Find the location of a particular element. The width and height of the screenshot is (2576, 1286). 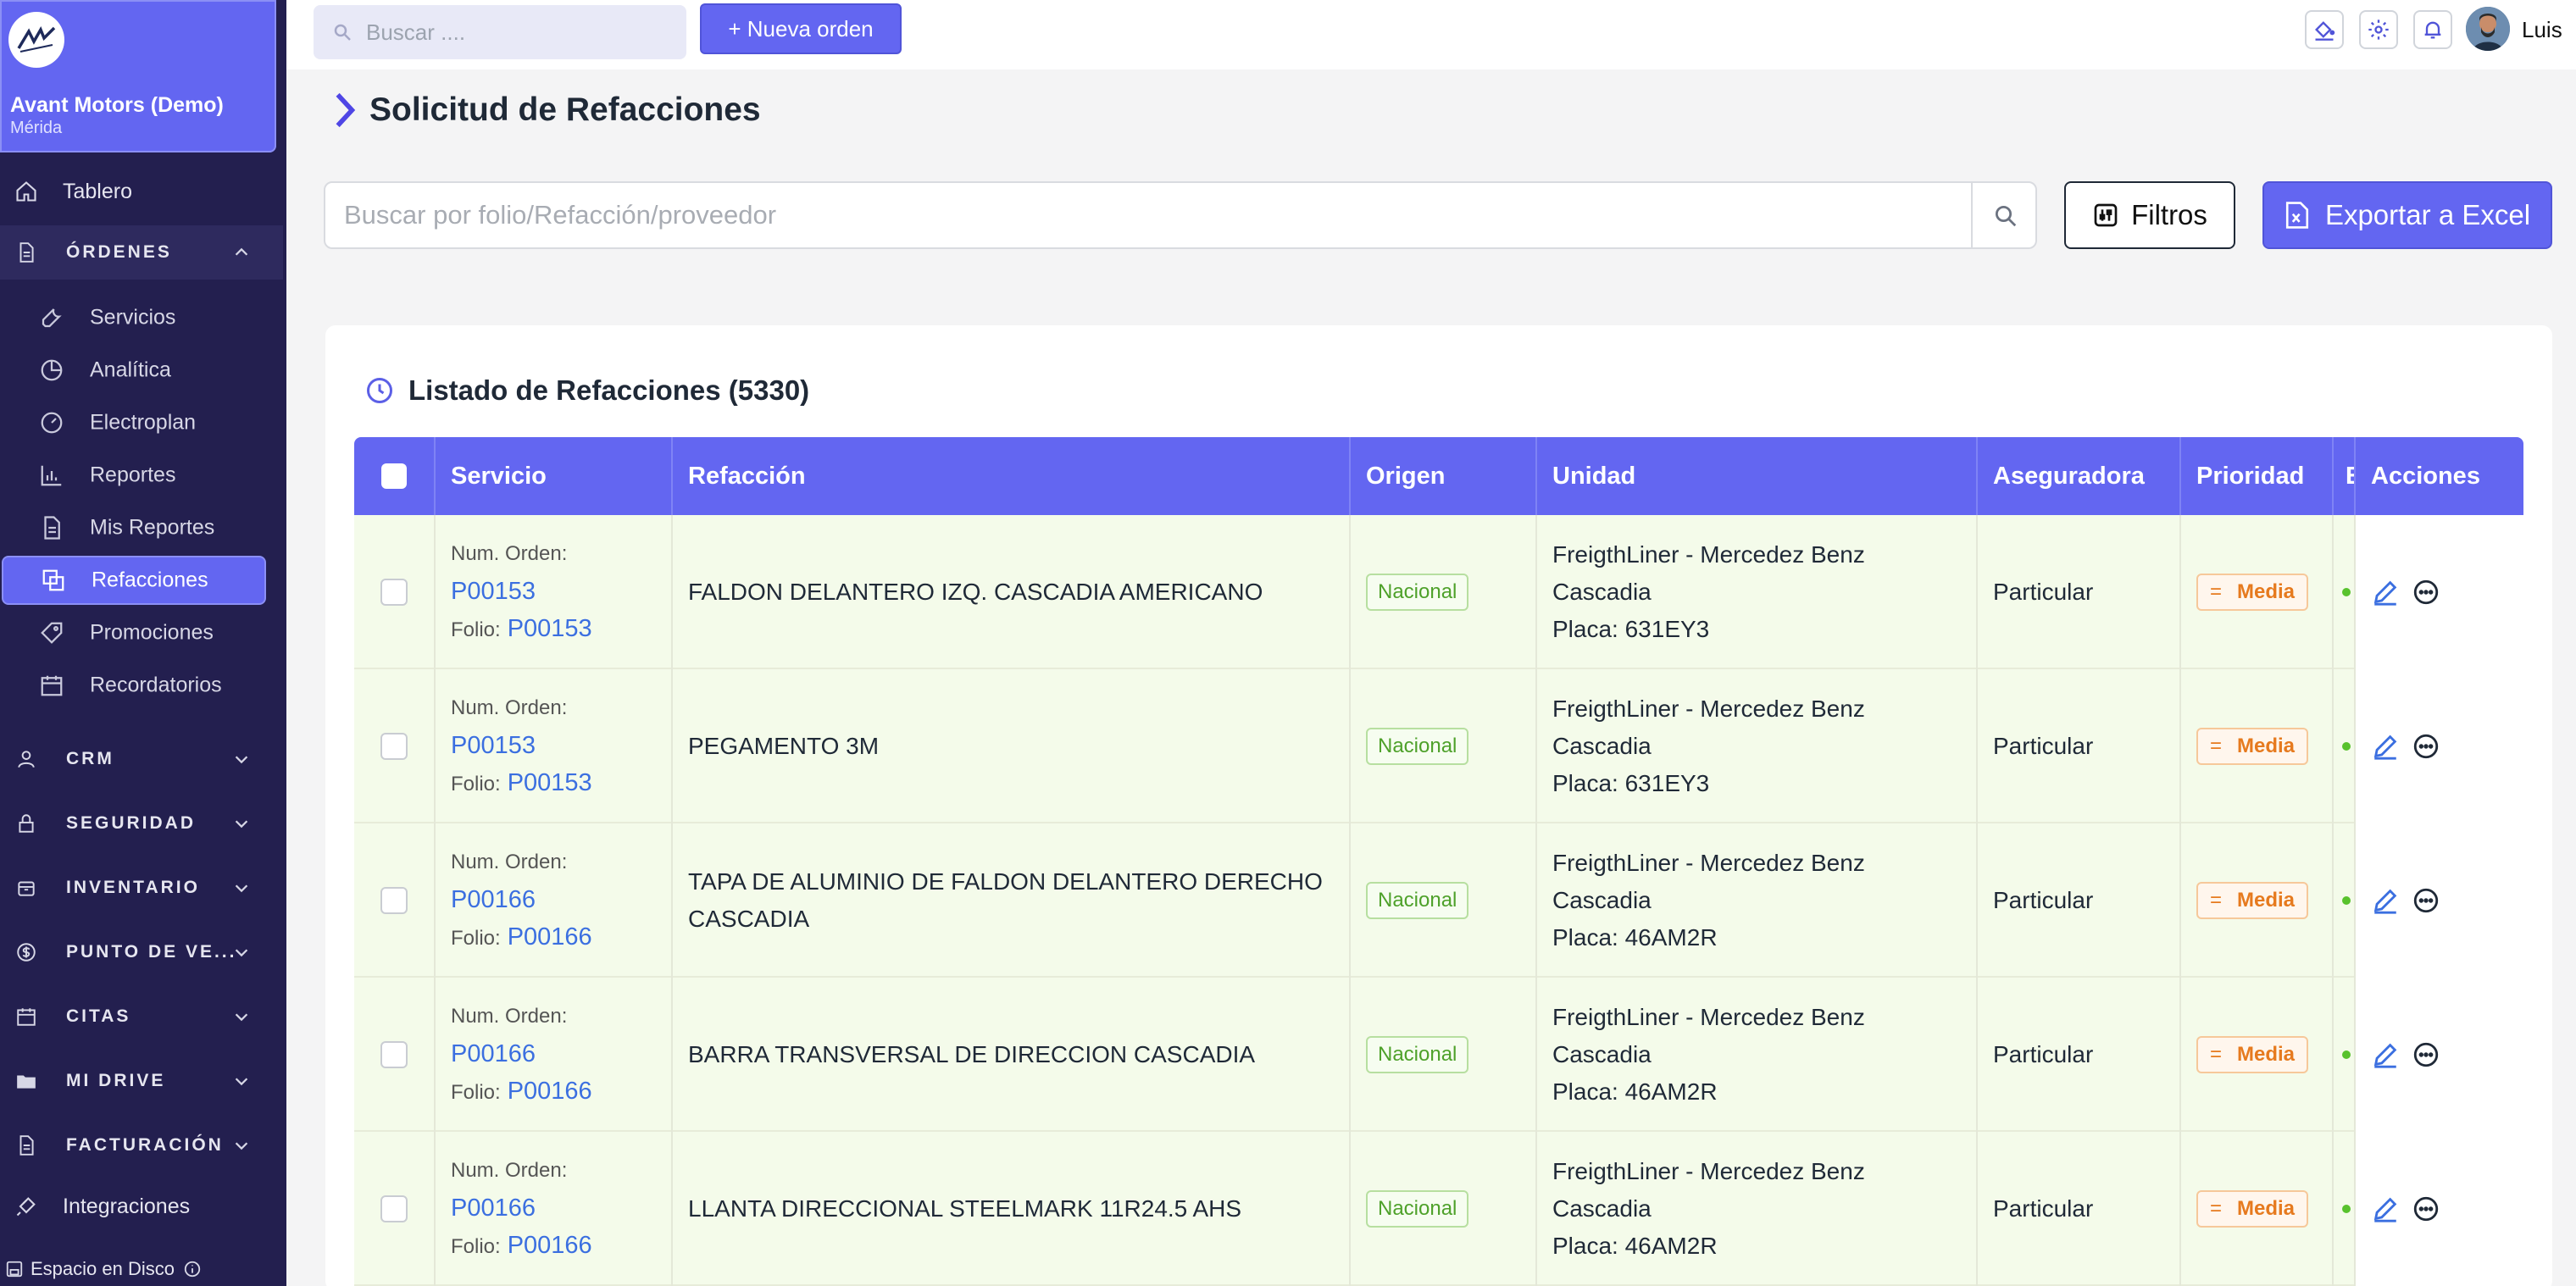

column-header-aseguradora: Aseguradora is located at coordinates (2079, 476).